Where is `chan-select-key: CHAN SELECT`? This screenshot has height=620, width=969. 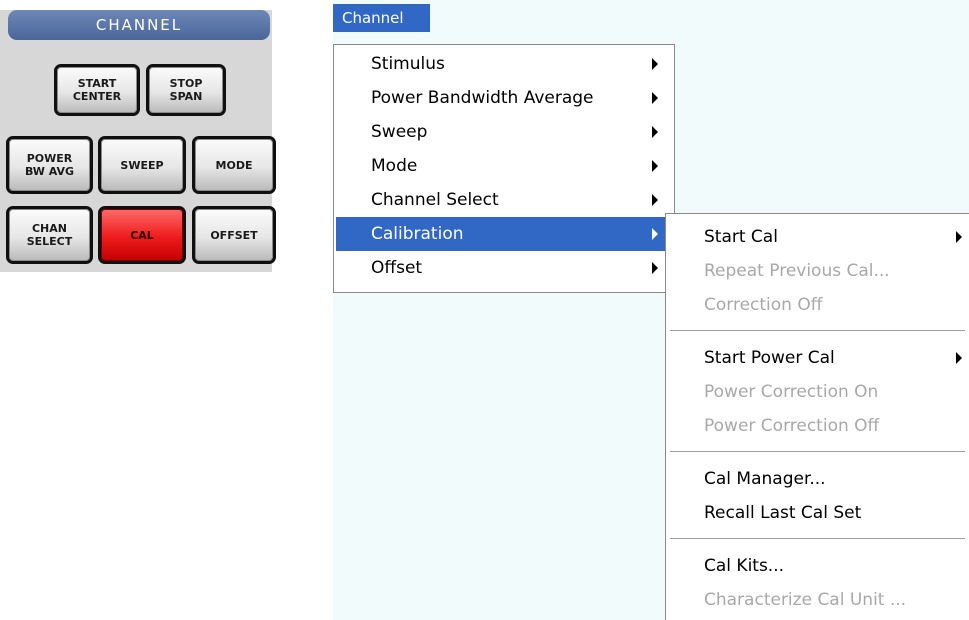 chan-select-key: CHAN SELECT is located at coordinates (49, 235).